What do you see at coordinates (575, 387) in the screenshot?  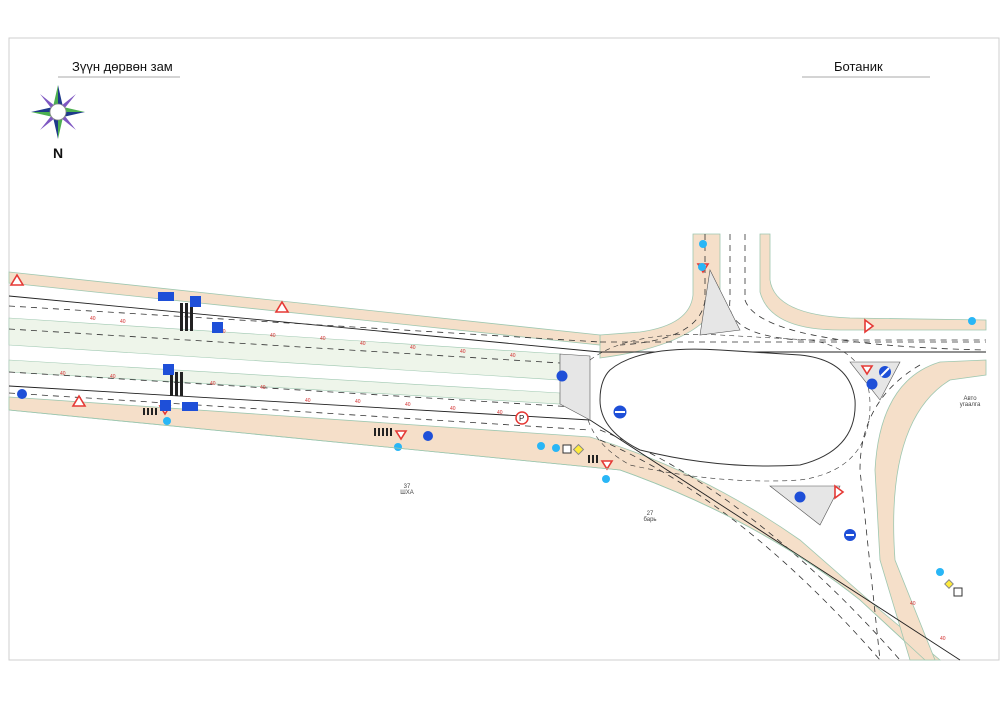 I see `hatched-median-end` at bounding box center [575, 387].